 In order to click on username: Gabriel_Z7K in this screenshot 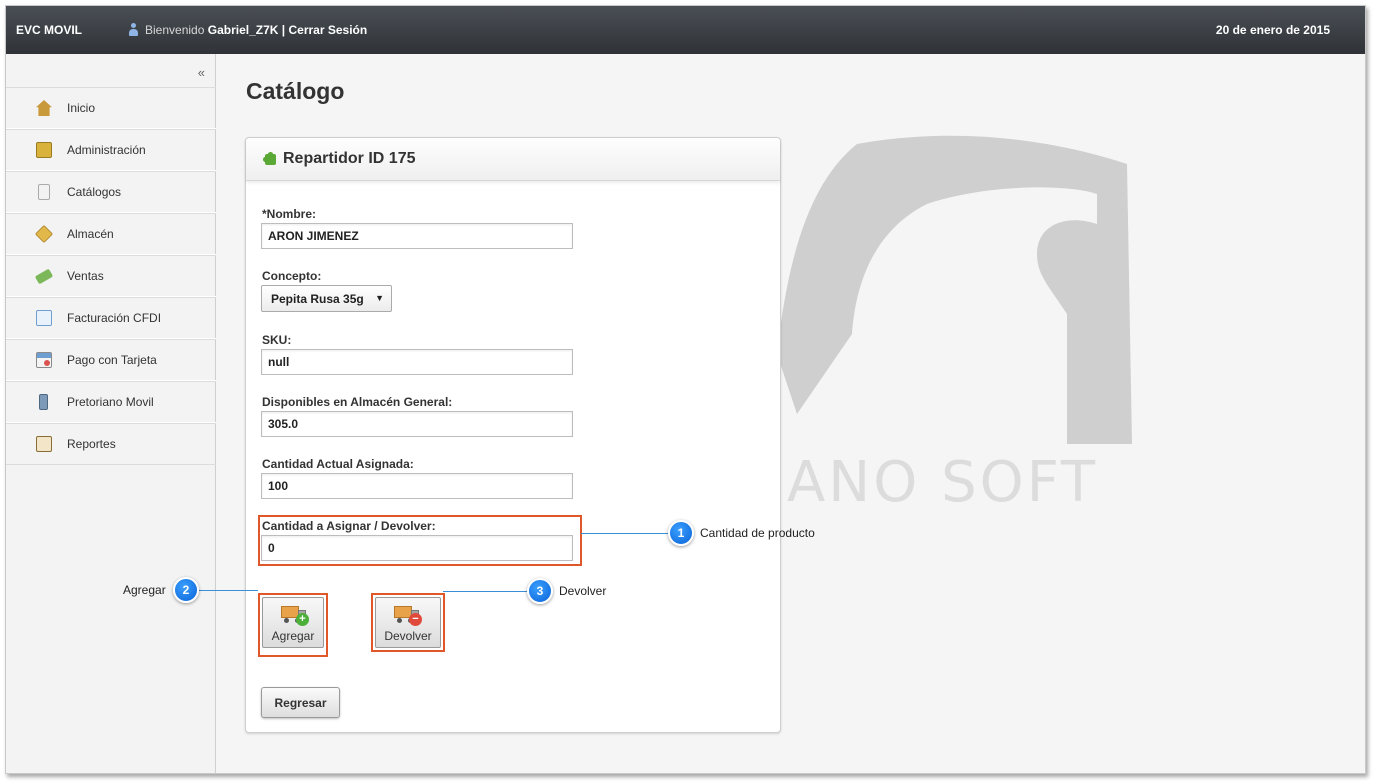, I will do `click(243, 30)`.